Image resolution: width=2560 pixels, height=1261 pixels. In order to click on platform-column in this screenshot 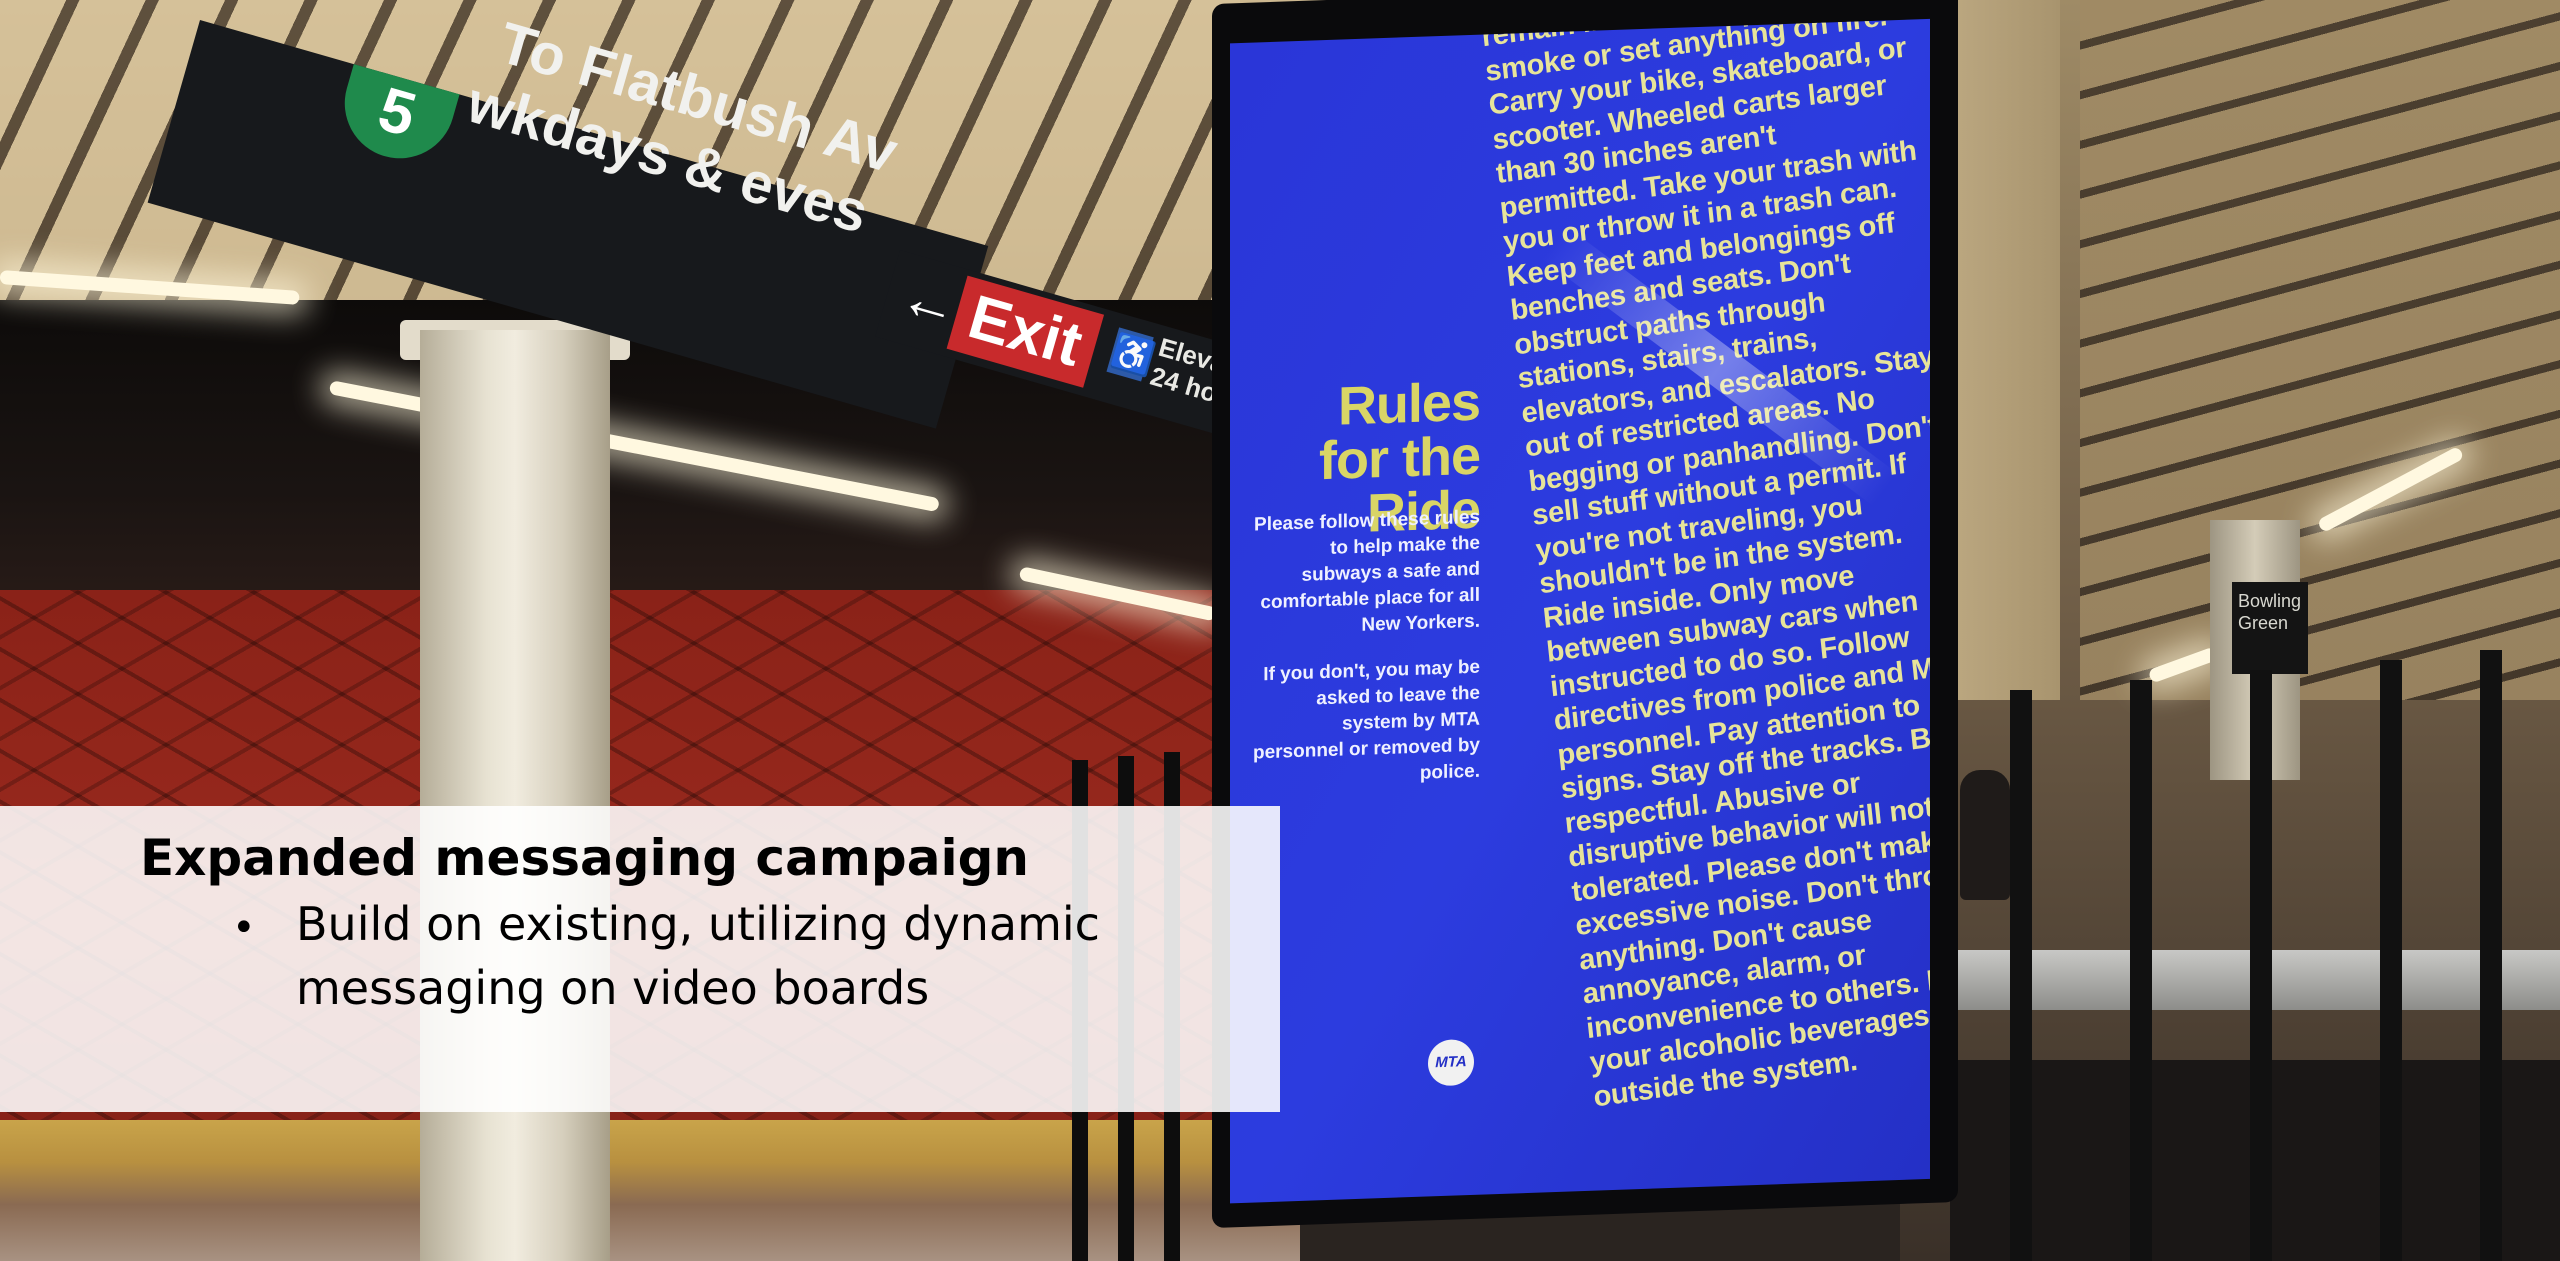, I will do `click(515, 795)`.